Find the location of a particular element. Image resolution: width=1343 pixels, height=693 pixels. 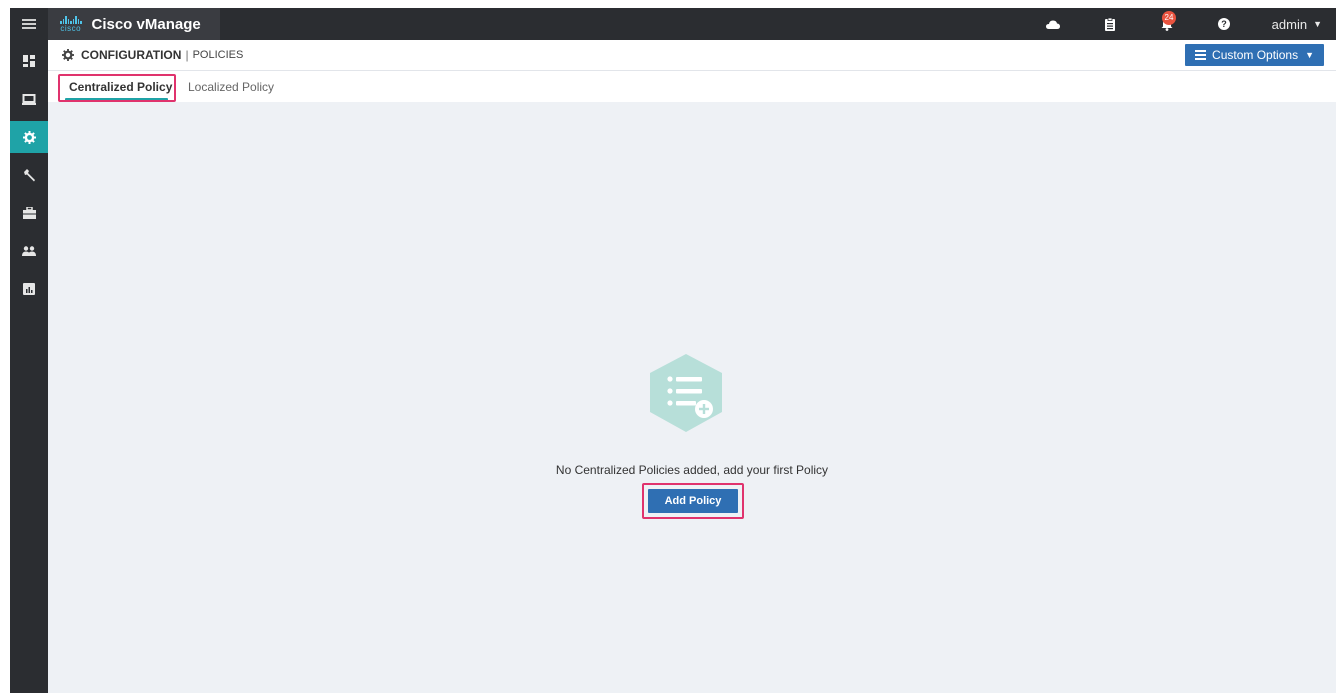

dashboard-icon is located at coordinates (29, 61).